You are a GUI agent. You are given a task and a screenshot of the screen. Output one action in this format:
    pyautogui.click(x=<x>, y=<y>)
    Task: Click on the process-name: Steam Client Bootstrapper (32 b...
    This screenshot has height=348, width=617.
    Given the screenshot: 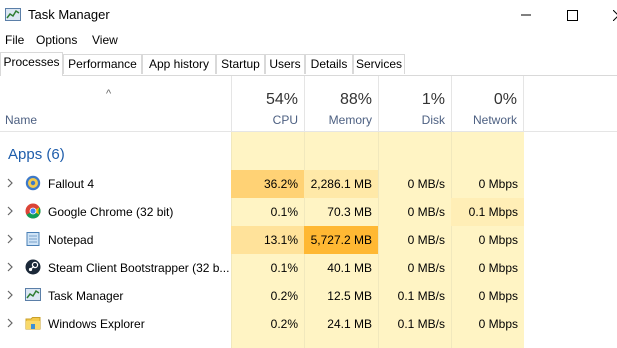 What is the action you would take?
    pyautogui.click(x=139, y=268)
    